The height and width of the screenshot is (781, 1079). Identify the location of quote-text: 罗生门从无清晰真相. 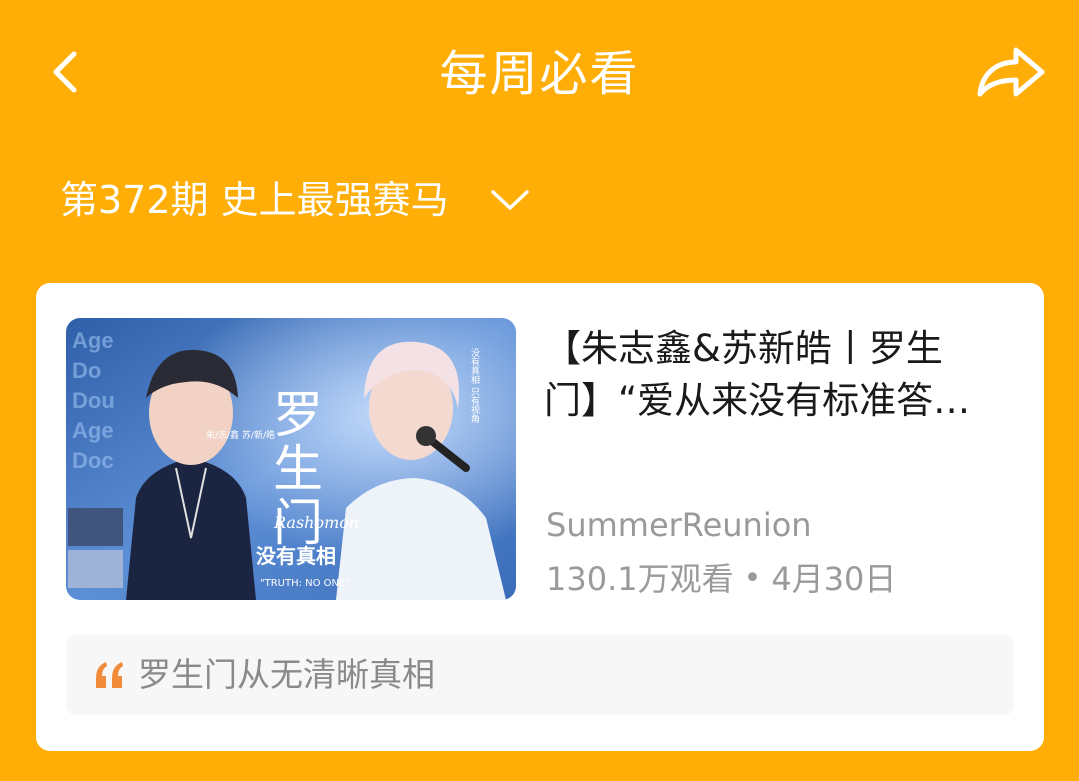
(286, 674).